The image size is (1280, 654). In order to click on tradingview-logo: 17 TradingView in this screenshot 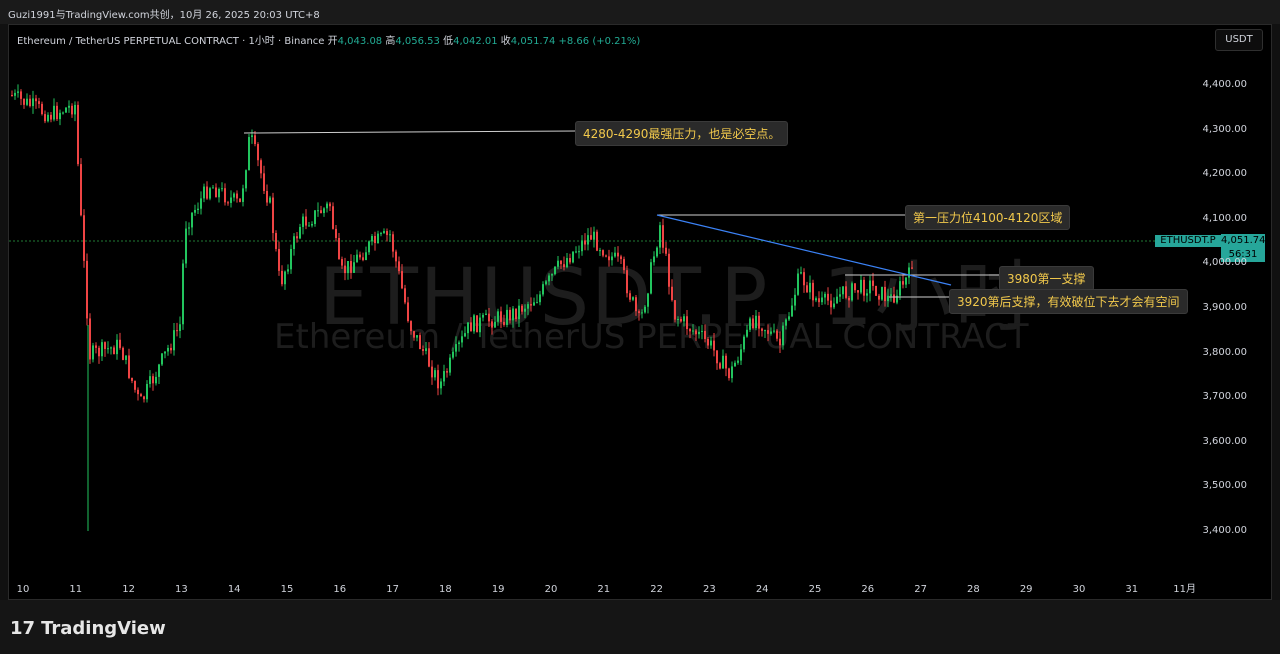, I will do `click(88, 628)`.